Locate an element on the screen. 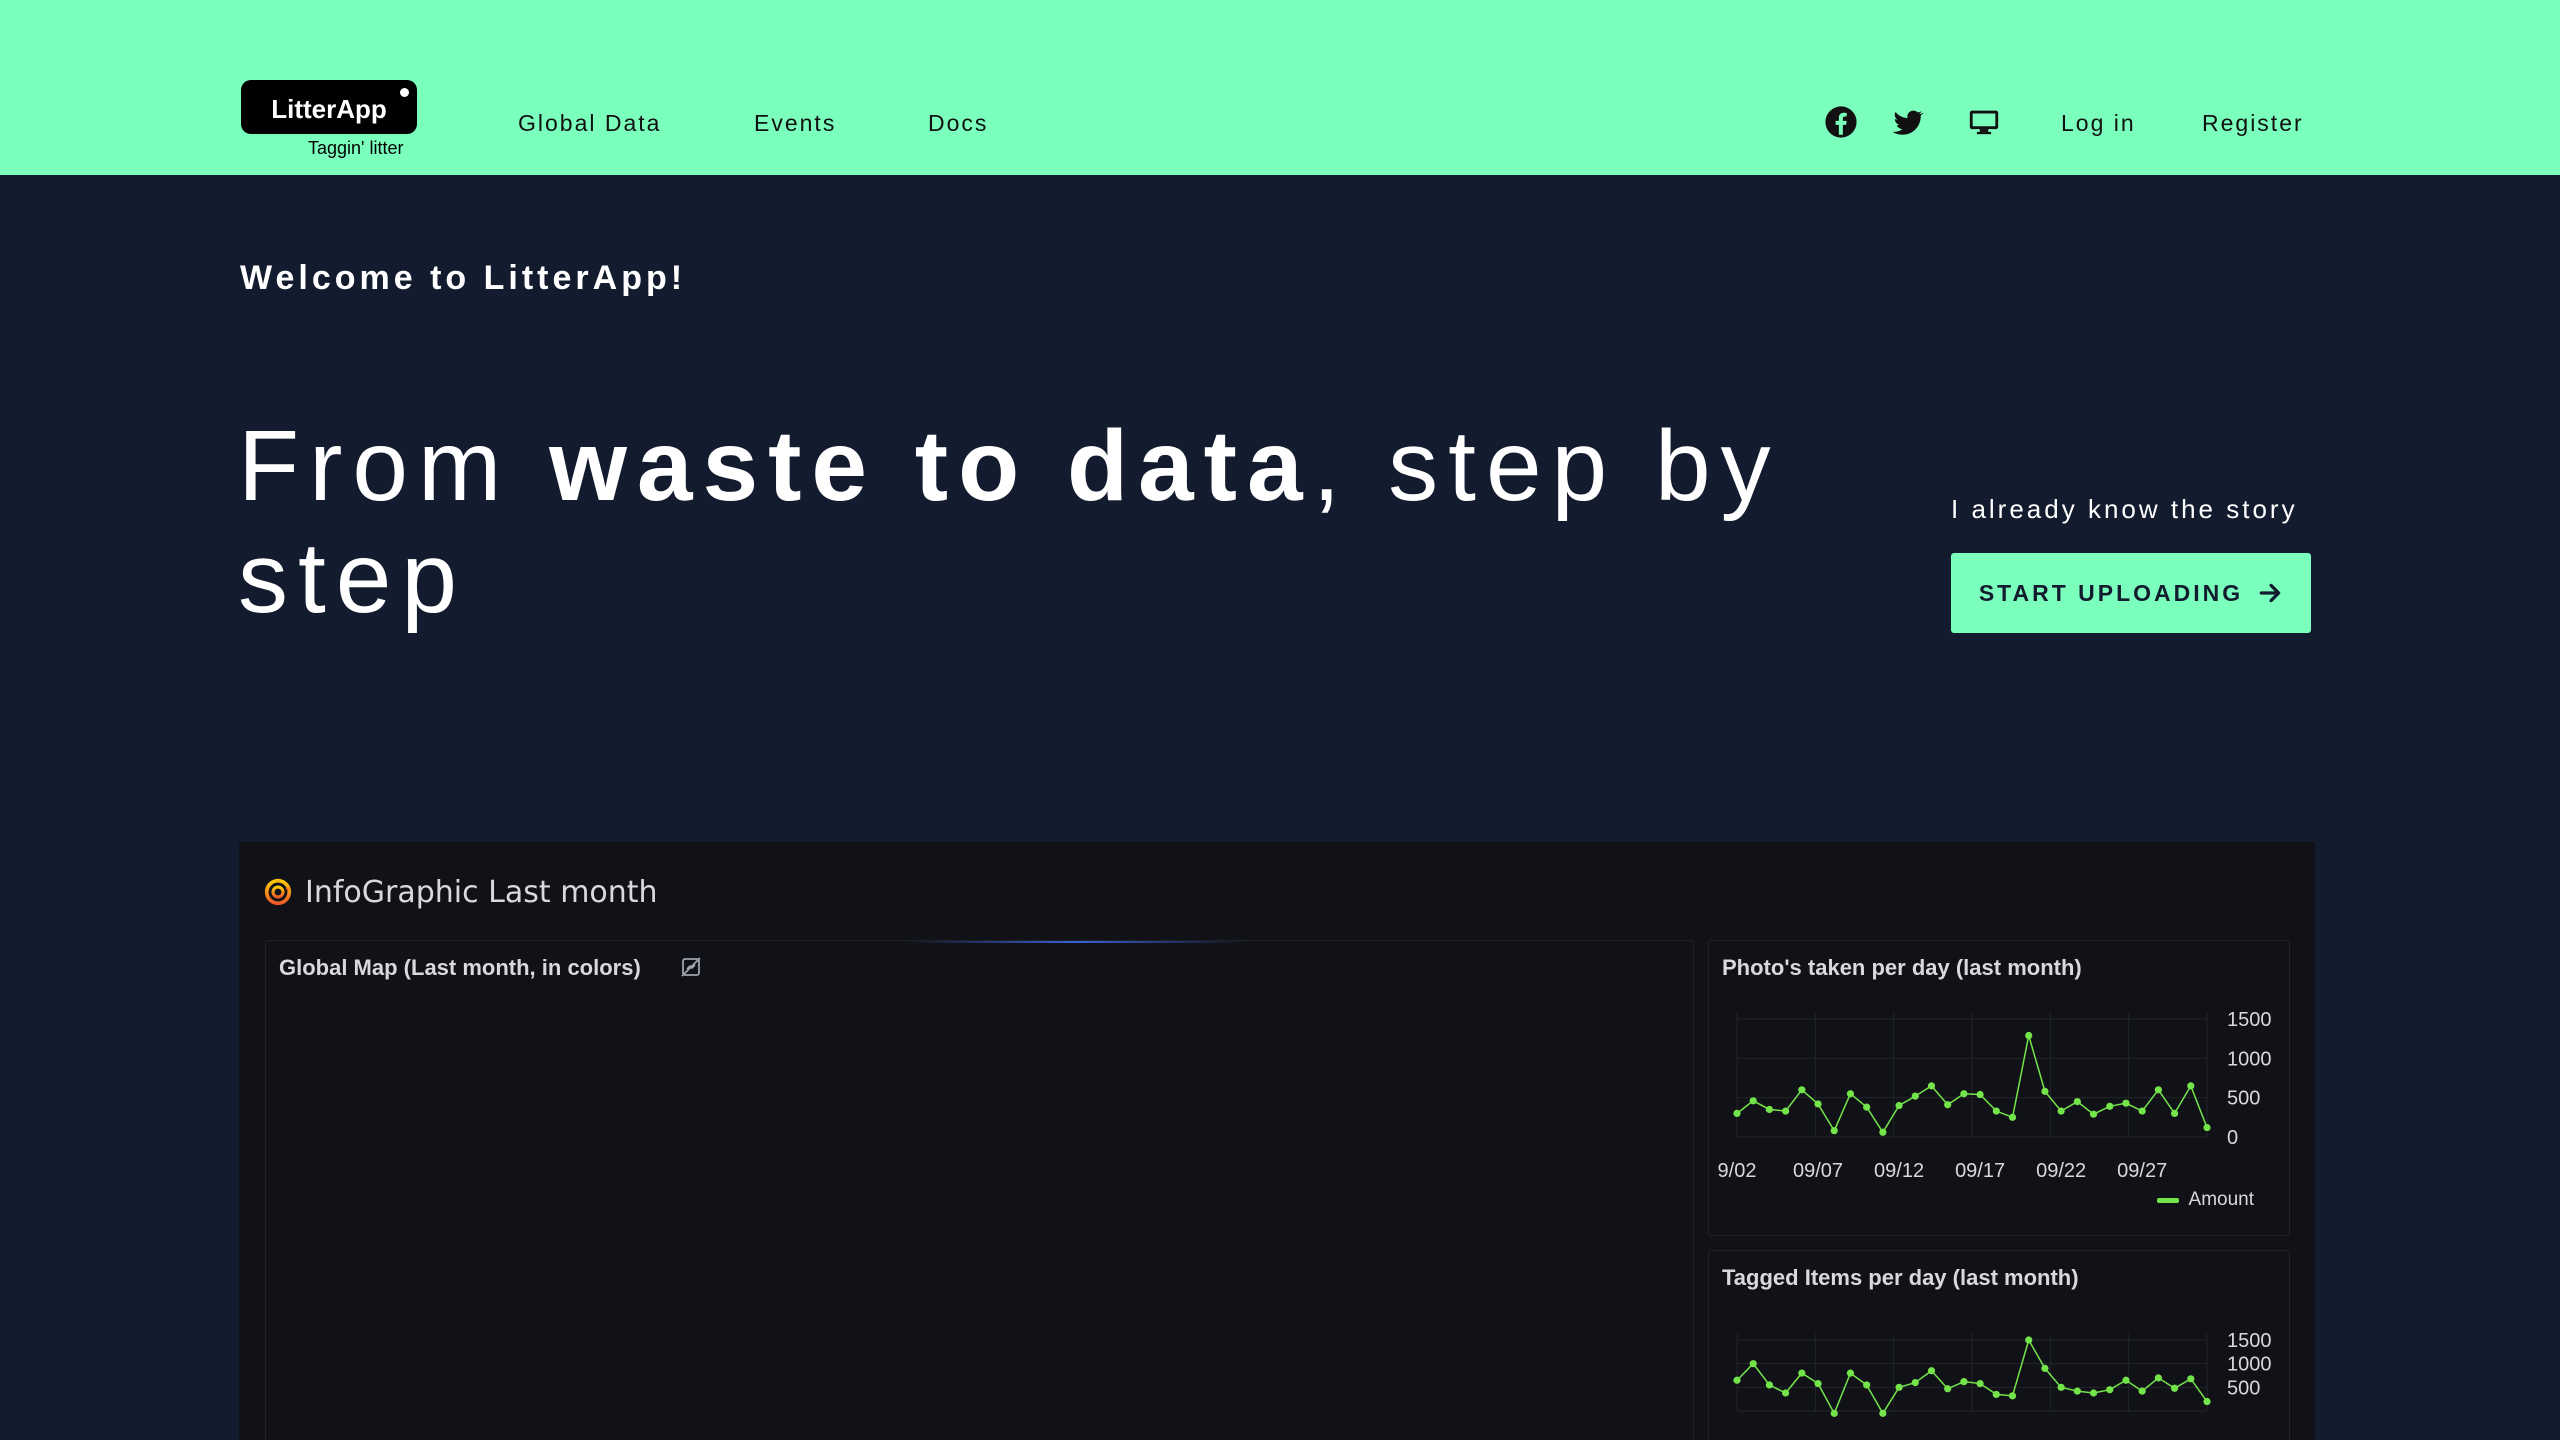 The height and width of the screenshot is (1440, 2560). x-tick-label: 9/02 is located at coordinates (1737, 1171).